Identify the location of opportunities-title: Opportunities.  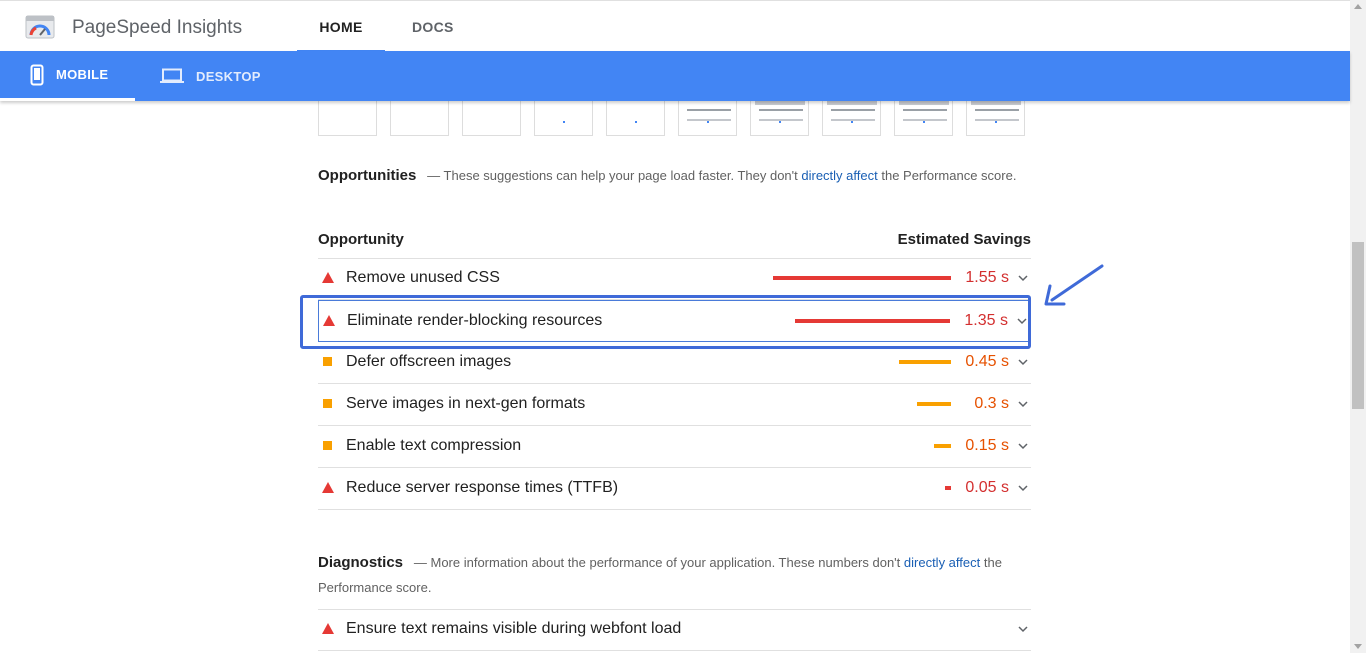
(367, 175).